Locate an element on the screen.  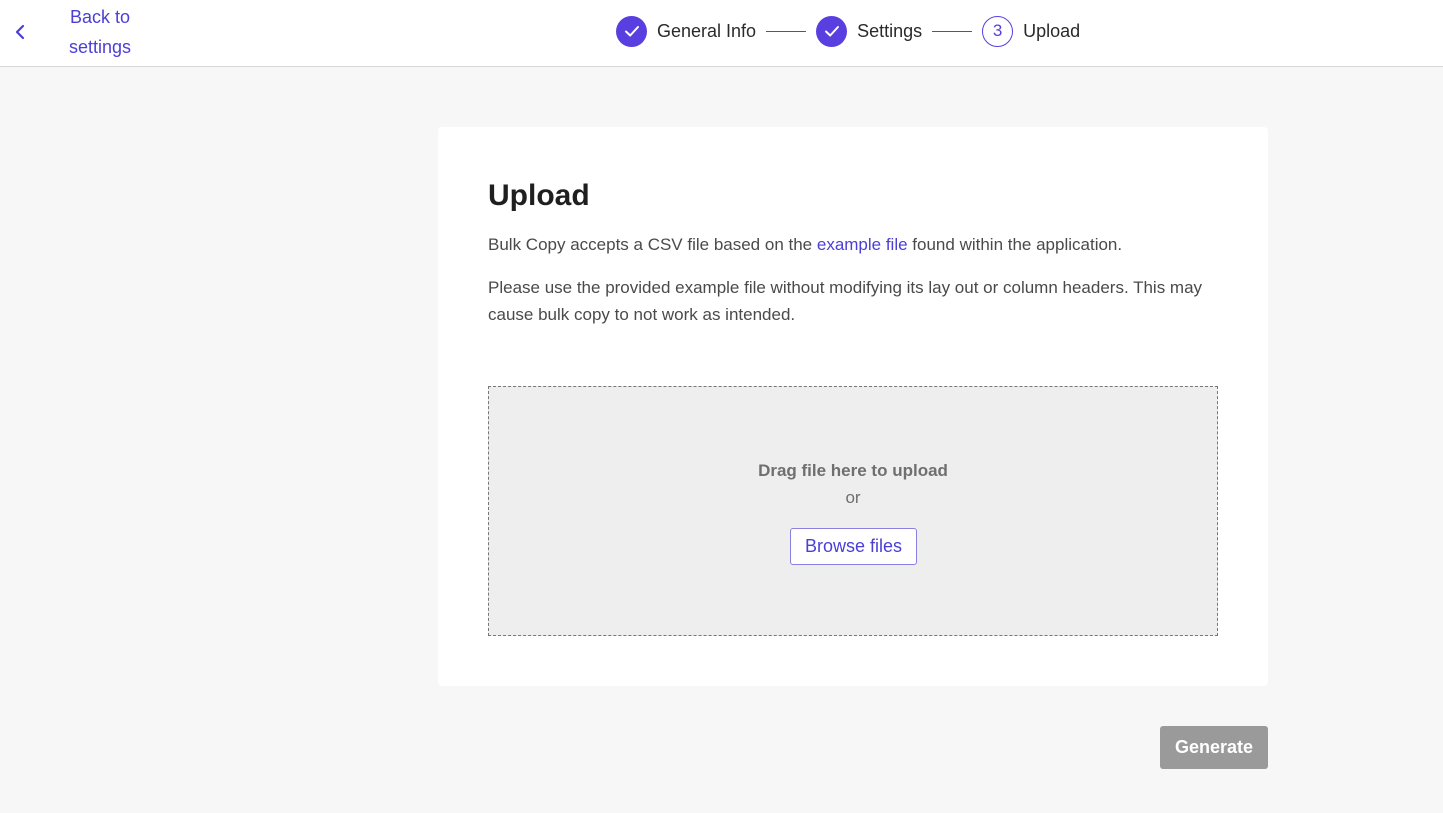
step-upload: 3 Upload is located at coordinates (1031, 31).